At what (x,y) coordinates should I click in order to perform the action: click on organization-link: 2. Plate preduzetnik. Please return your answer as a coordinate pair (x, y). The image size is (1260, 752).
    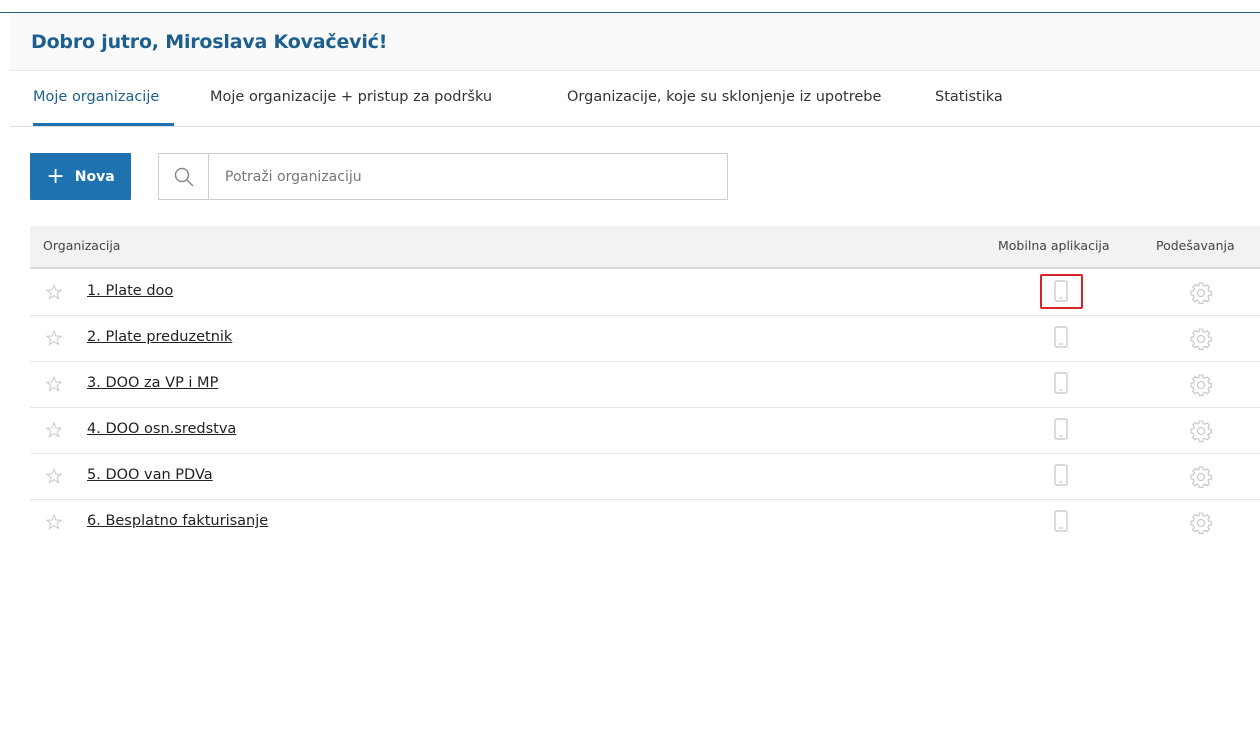
    Looking at the image, I should click on (159, 337).